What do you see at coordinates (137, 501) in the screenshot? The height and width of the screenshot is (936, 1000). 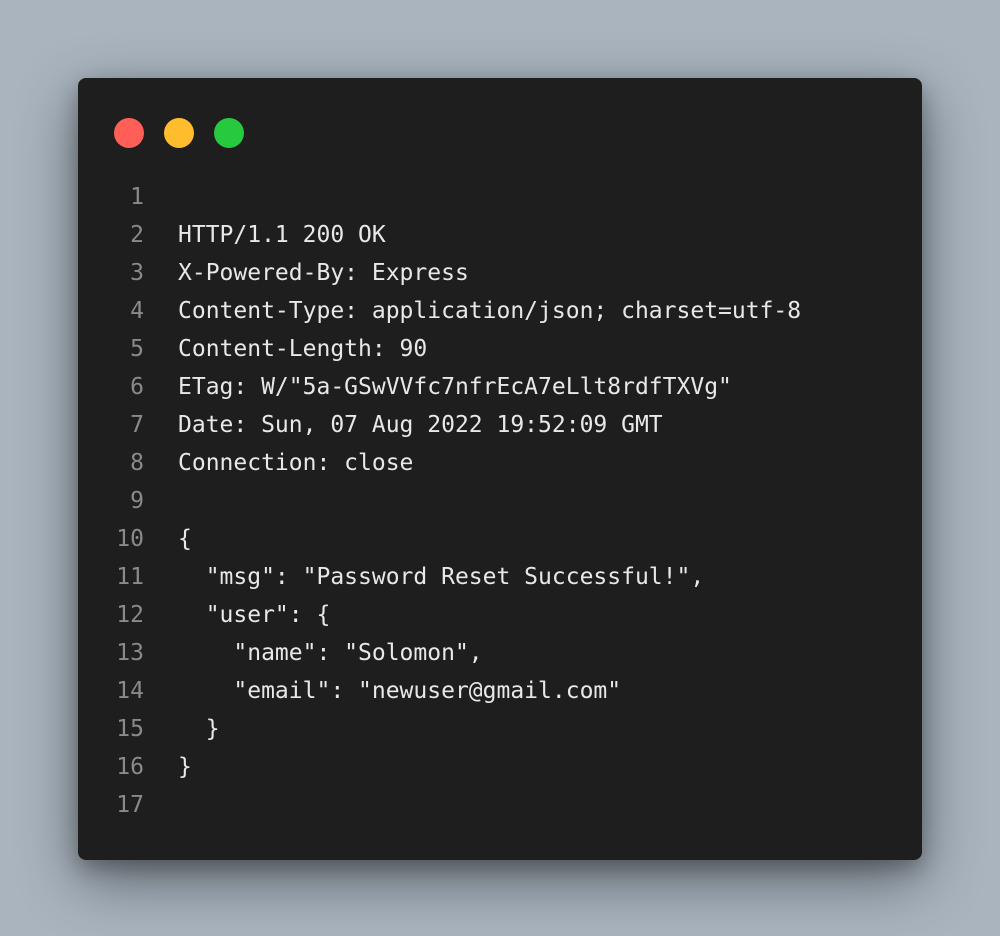 I see `line-number: 9` at bounding box center [137, 501].